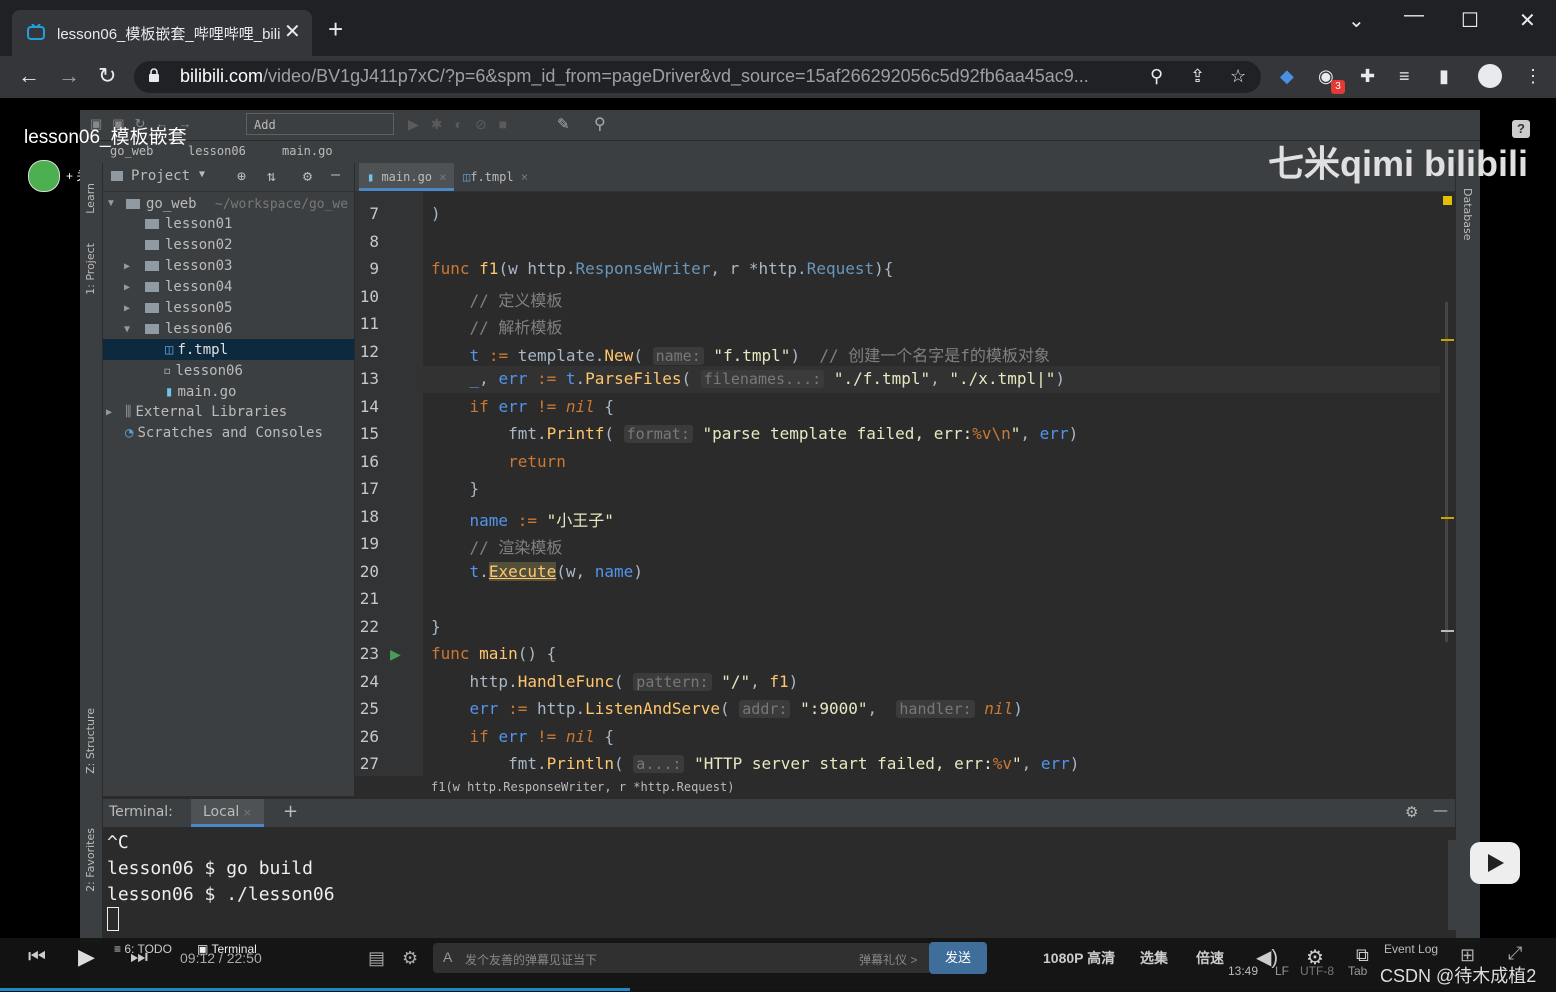  Describe the element at coordinates (178, 287) in the screenshot. I see `tree-node-lesson04: ▶ lesson04` at that location.